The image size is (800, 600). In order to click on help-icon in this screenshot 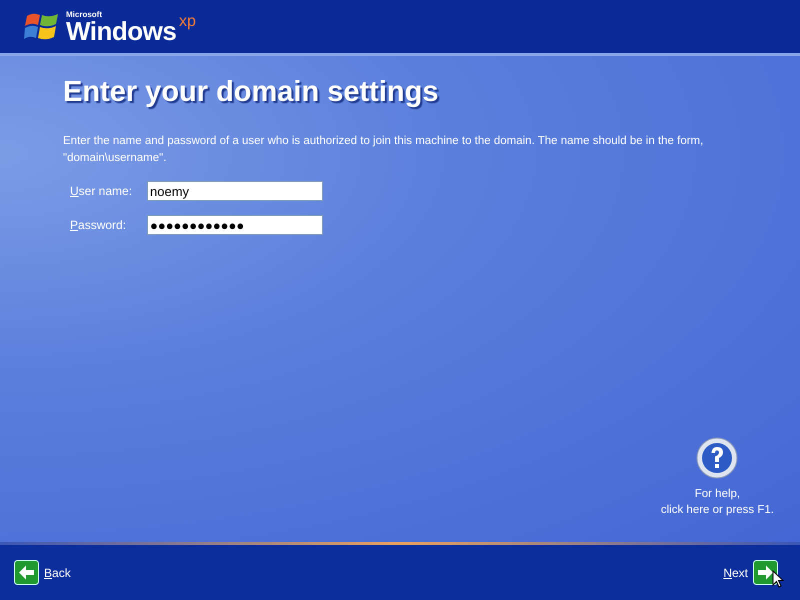, I will do `click(717, 458)`.